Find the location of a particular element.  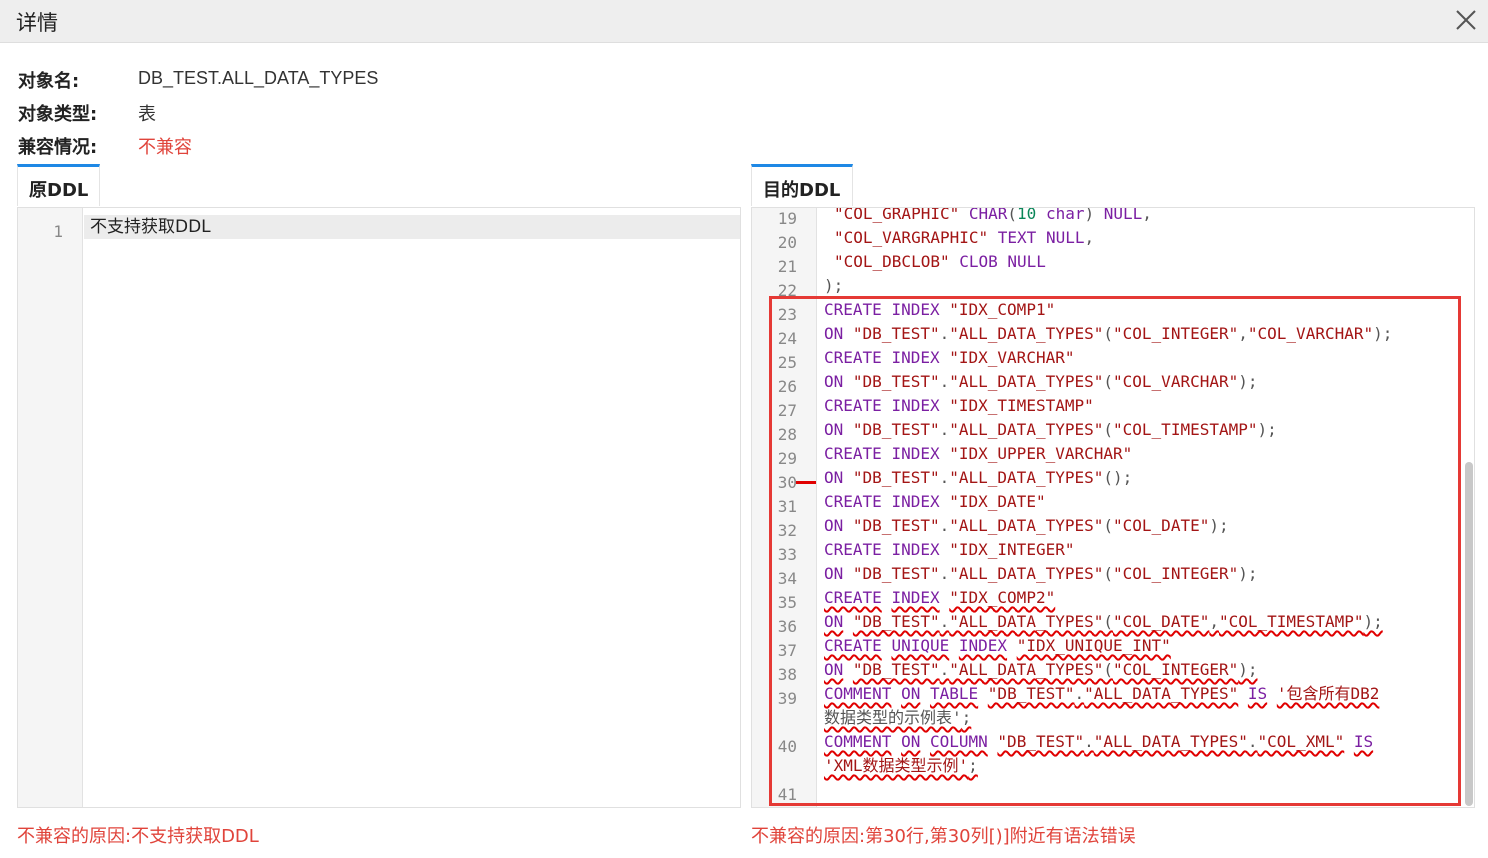

tab-source-ddl-label: 原DDL is located at coordinates (59, 190).